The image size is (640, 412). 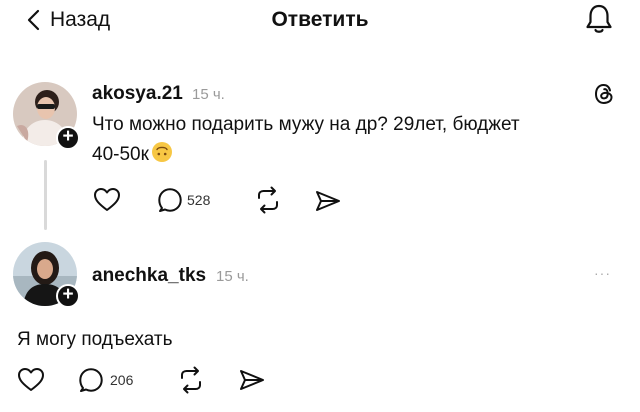 I want to click on reply-text: Я могу подъехать, so click(x=95, y=339).